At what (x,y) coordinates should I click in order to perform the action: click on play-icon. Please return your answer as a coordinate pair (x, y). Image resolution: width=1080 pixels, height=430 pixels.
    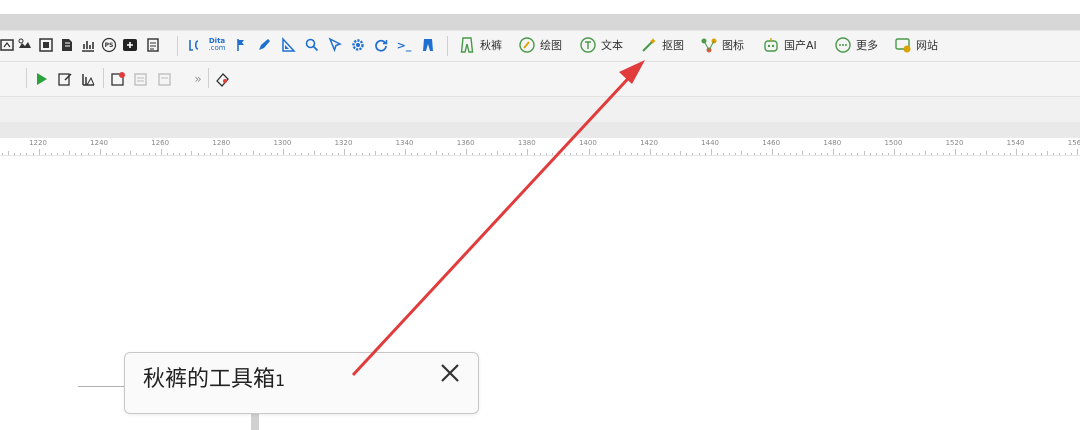
    Looking at the image, I should click on (41, 79).